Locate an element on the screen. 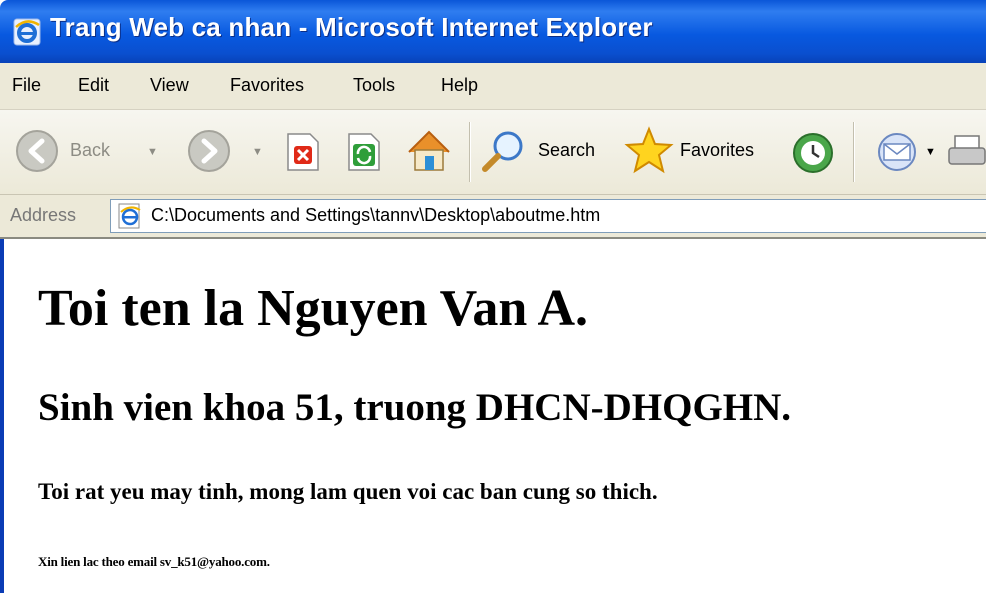  menu-bar: File Edit View Favorites Tools Help is located at coordinates (493, 86).